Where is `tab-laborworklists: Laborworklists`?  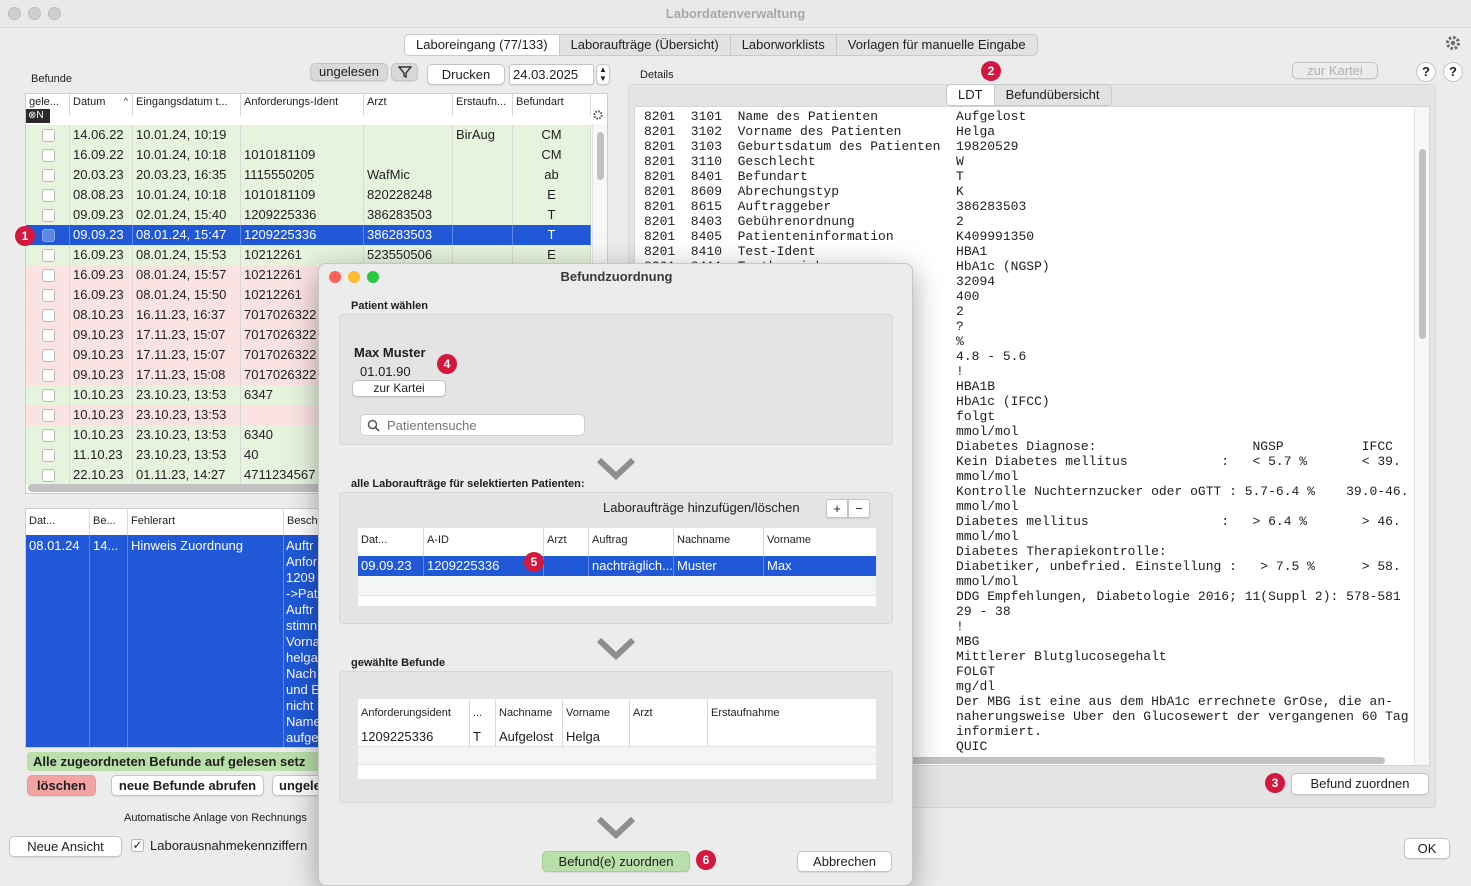
tab-laborworklists: Laborworklists is located at coordinates (784, 45).